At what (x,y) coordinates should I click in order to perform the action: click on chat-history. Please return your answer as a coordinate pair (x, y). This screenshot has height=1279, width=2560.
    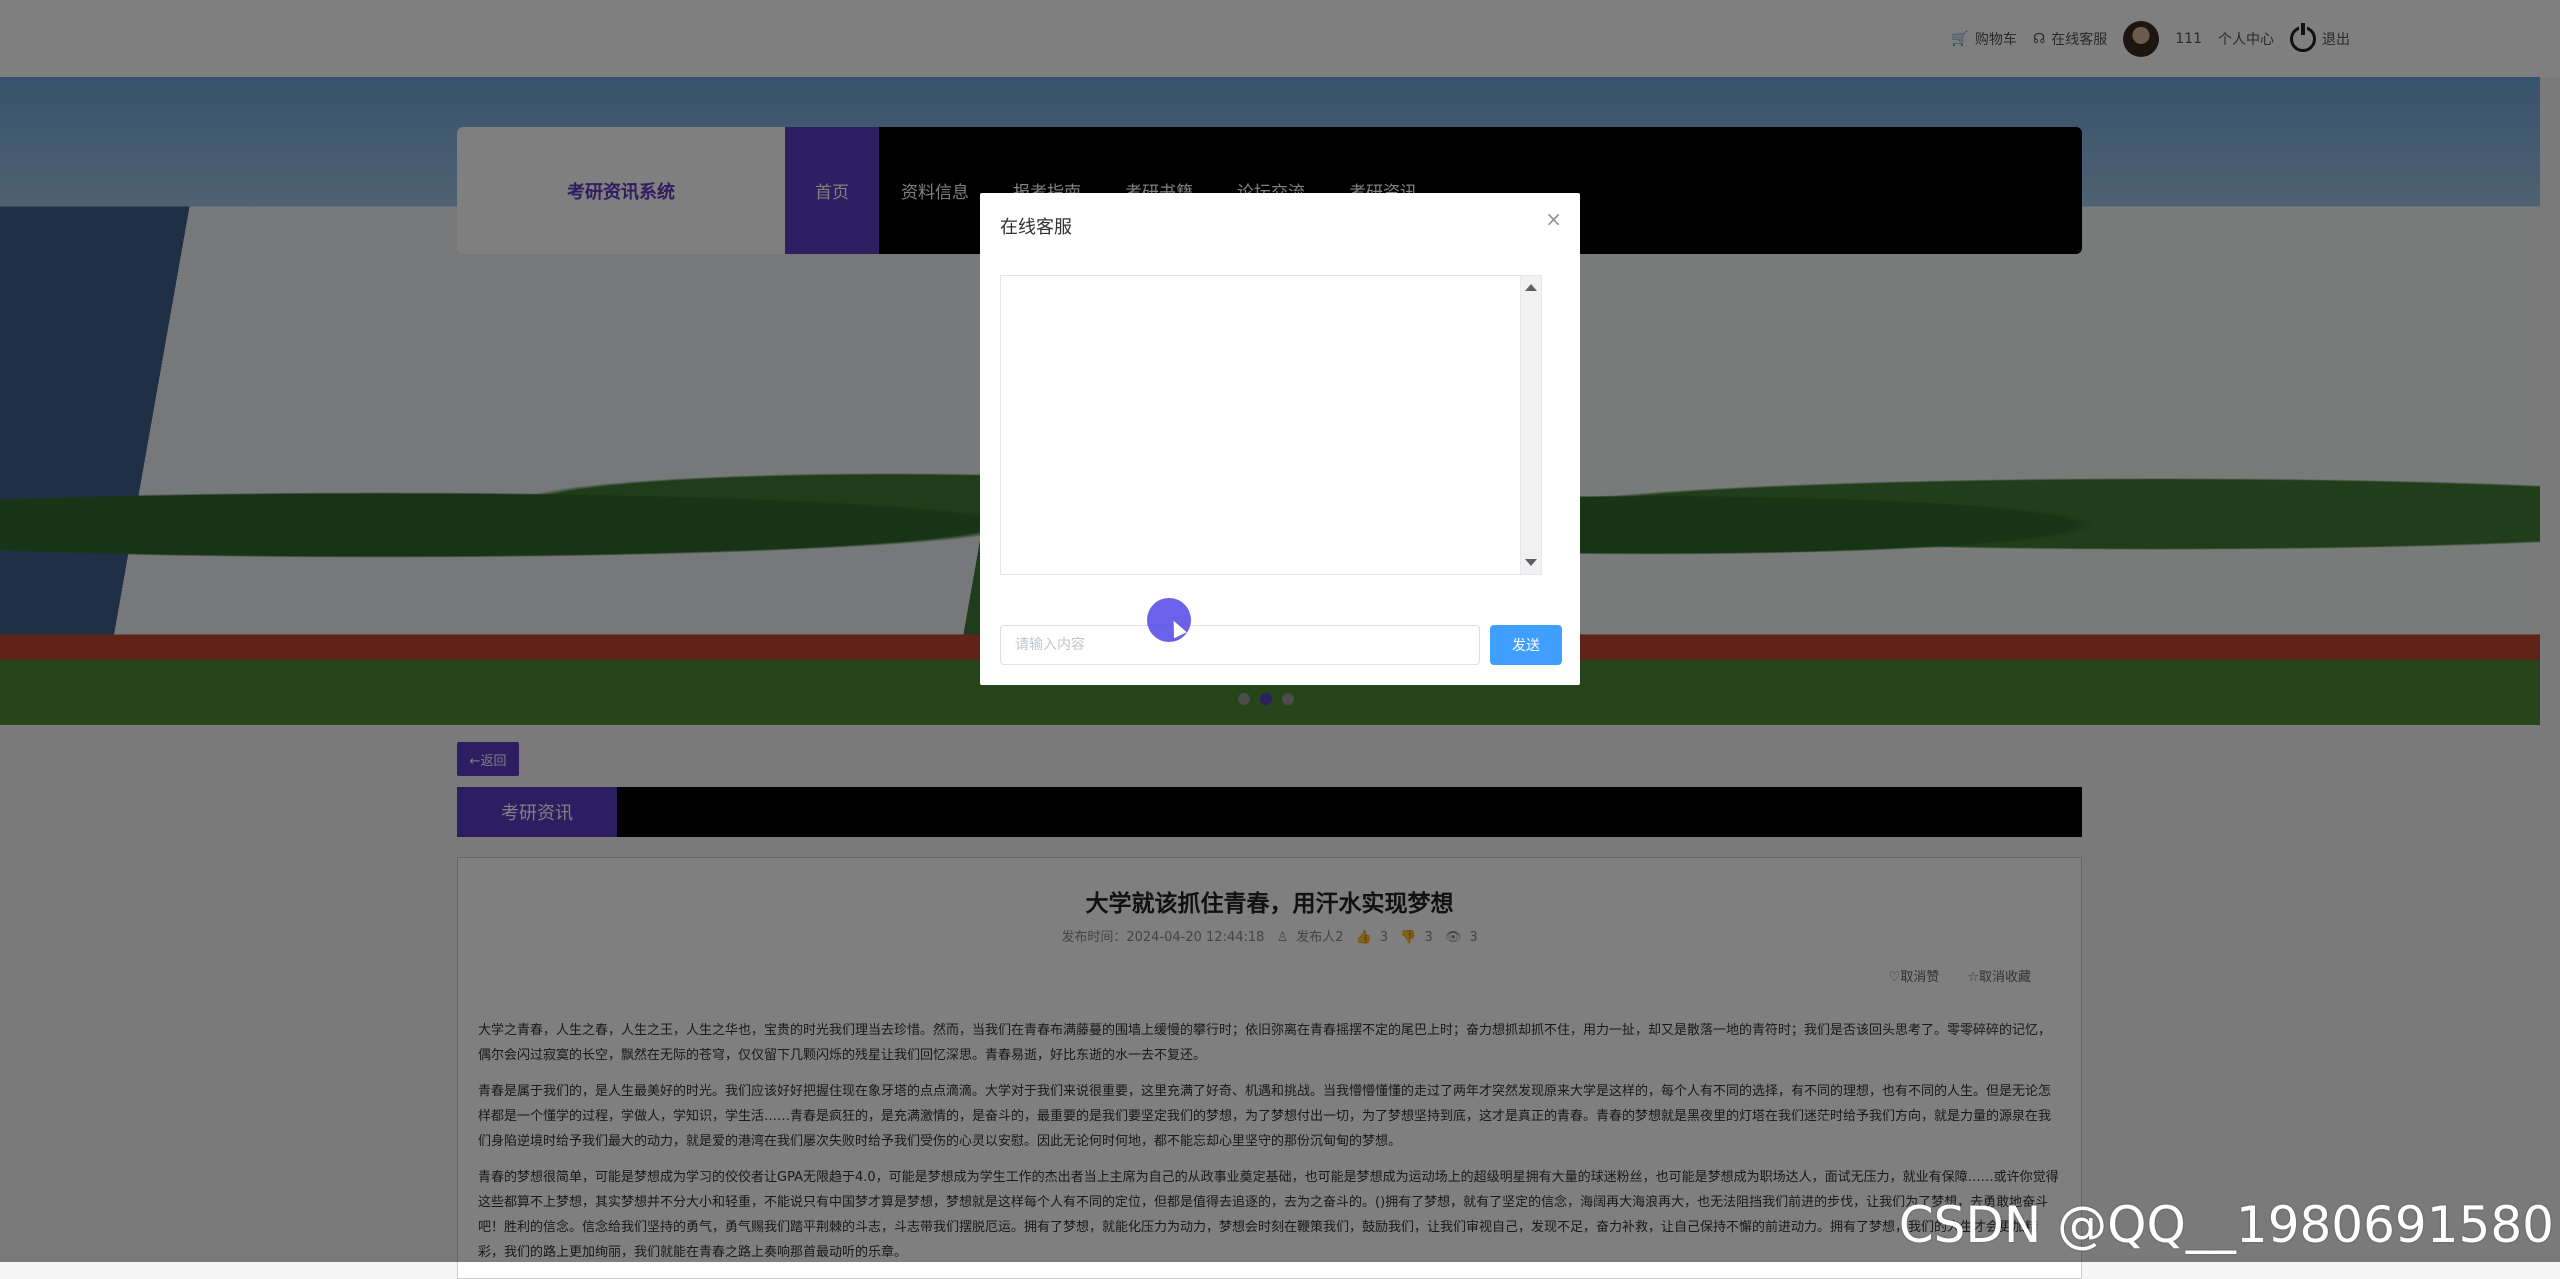
    Looking at the image, I should click on (1271, 425).